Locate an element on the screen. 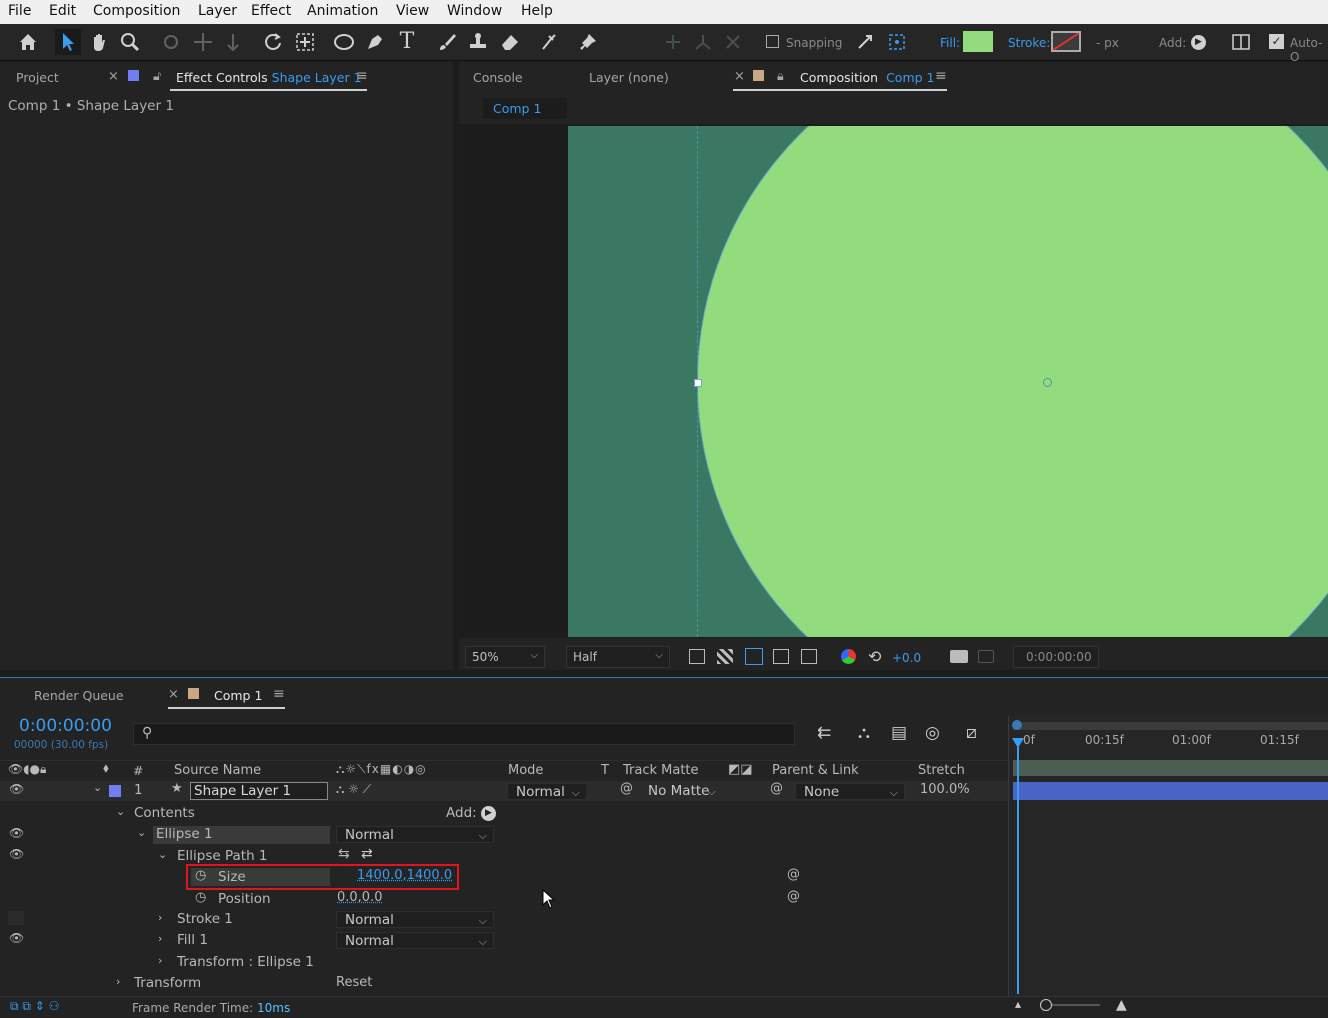  home-icon is located at coordinates (28, 42).